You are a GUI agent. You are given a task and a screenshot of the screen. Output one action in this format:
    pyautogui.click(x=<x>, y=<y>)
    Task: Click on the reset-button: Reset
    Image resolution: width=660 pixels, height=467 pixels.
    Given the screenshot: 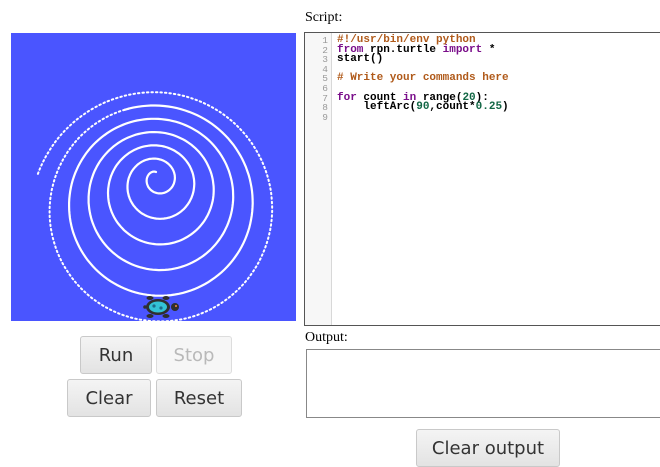 What is the action you would take?
    pyautogui.click(x=199, y=398)
    